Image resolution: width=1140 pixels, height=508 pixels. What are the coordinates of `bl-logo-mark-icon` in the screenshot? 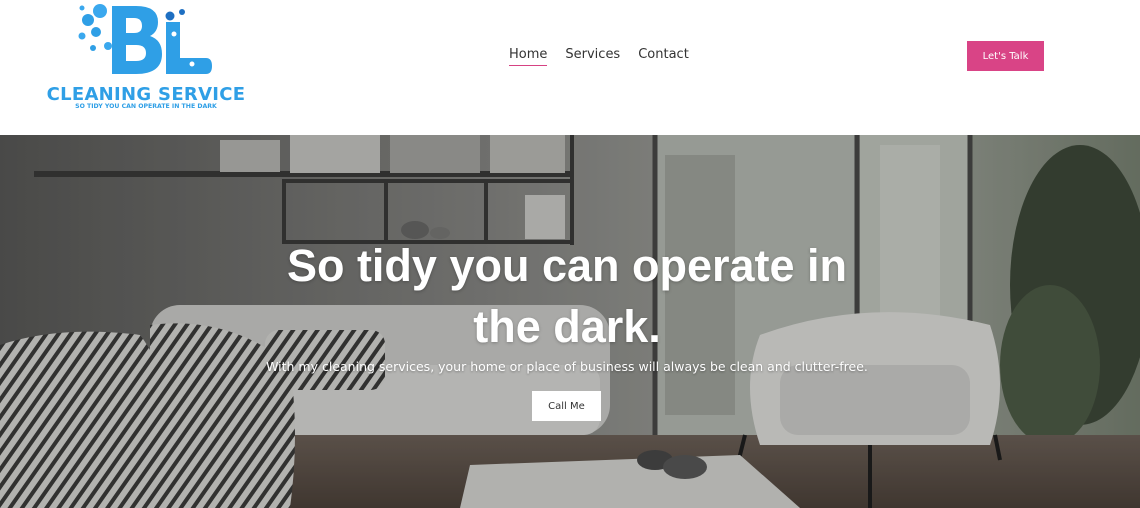 It's located at (145, 39).